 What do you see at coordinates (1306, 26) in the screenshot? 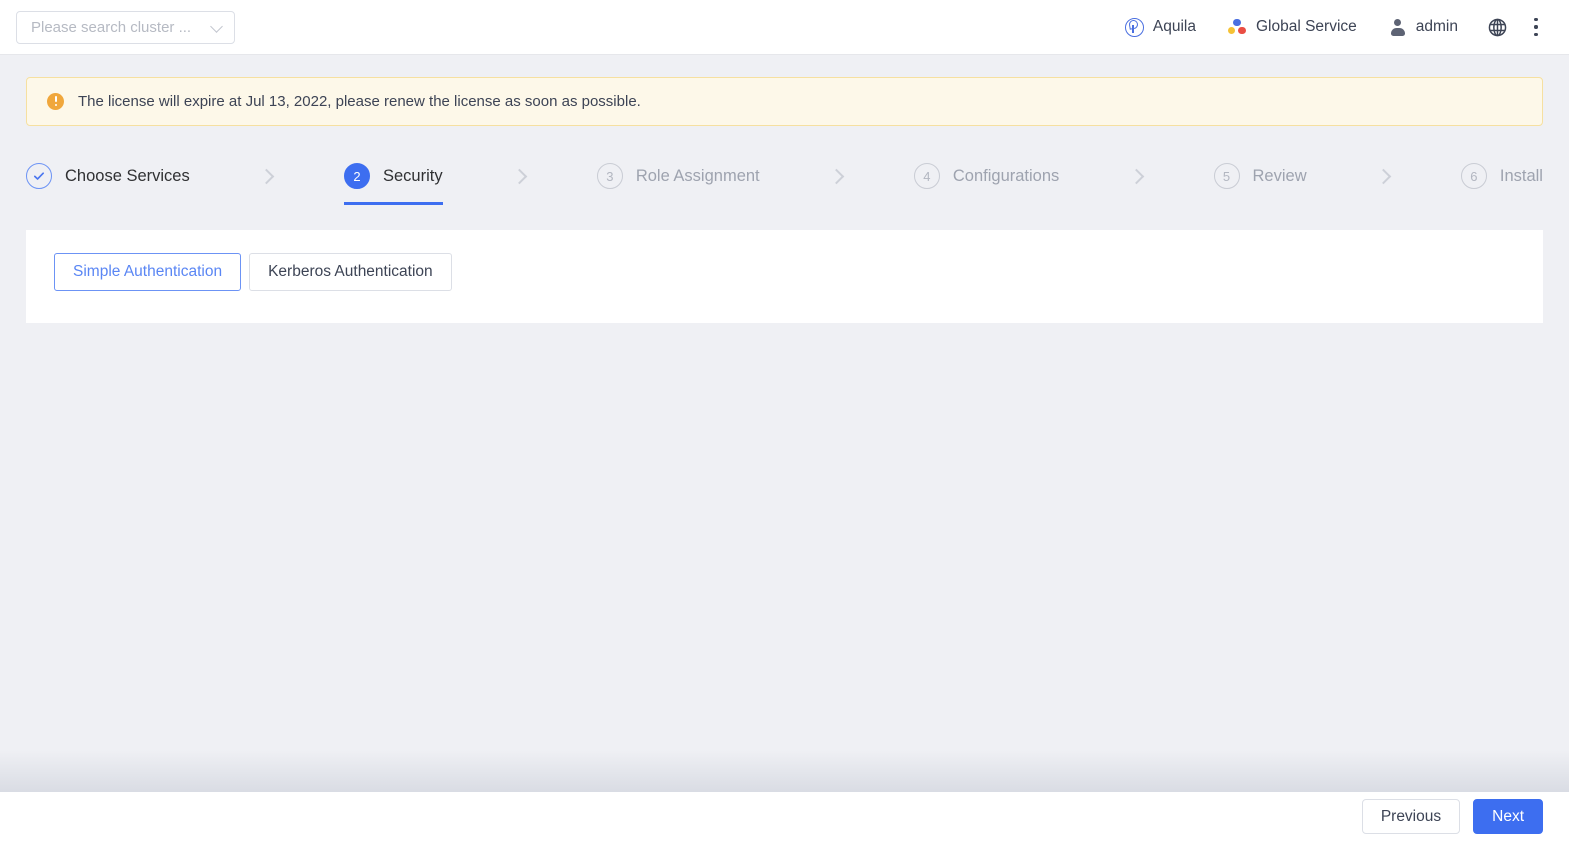
I see `header-item-global-service-label: Global Service` at bounding box center [1306, 26].